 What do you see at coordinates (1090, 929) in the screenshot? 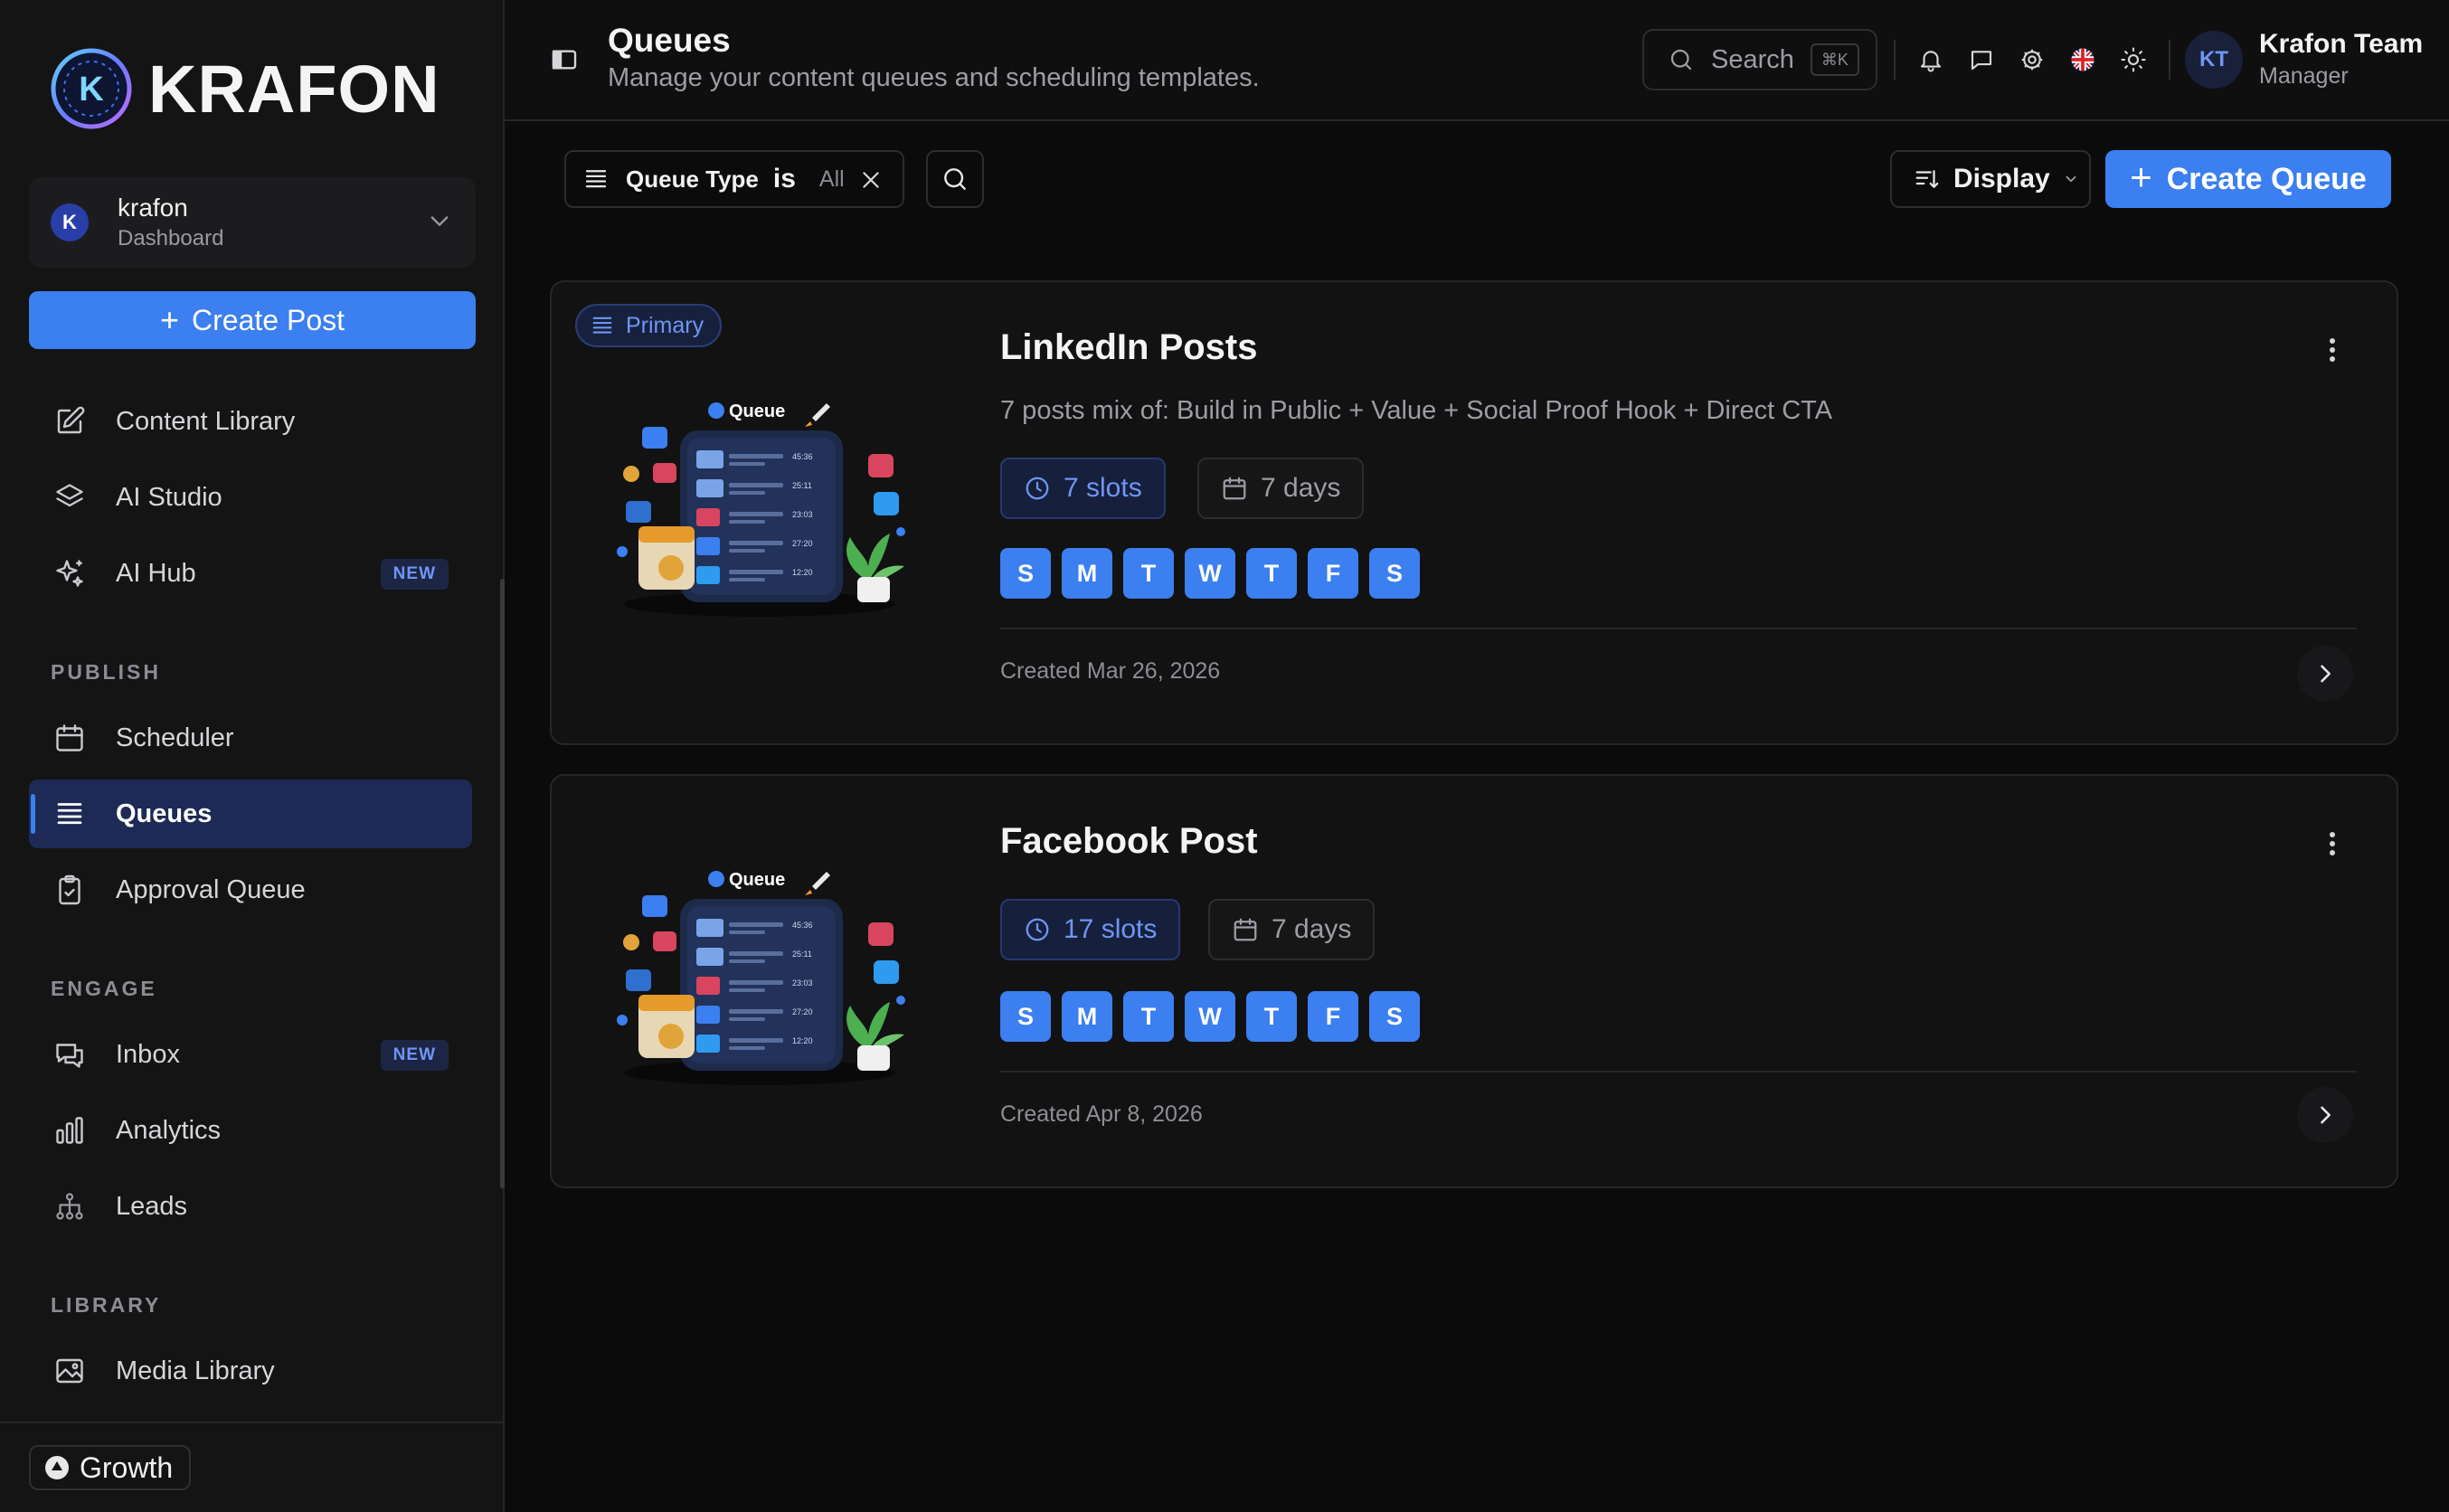
I see `slots-badge: 17 slots` at bounding box center [1090, 929].